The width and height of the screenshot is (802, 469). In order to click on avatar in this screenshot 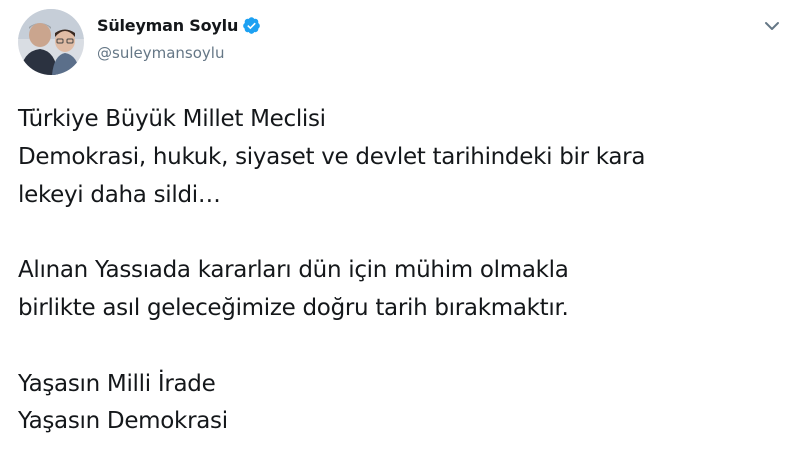, I will do `click(51, 42)`.